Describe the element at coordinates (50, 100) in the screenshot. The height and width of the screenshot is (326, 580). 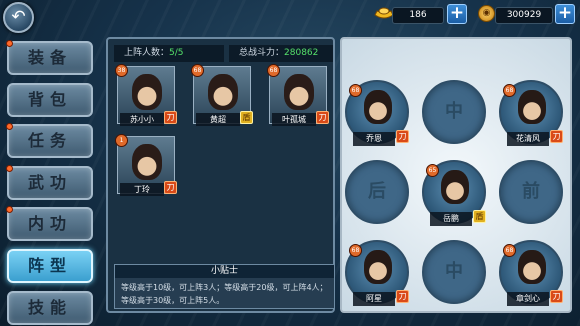
I see `menu-bag: 背包` at that location.